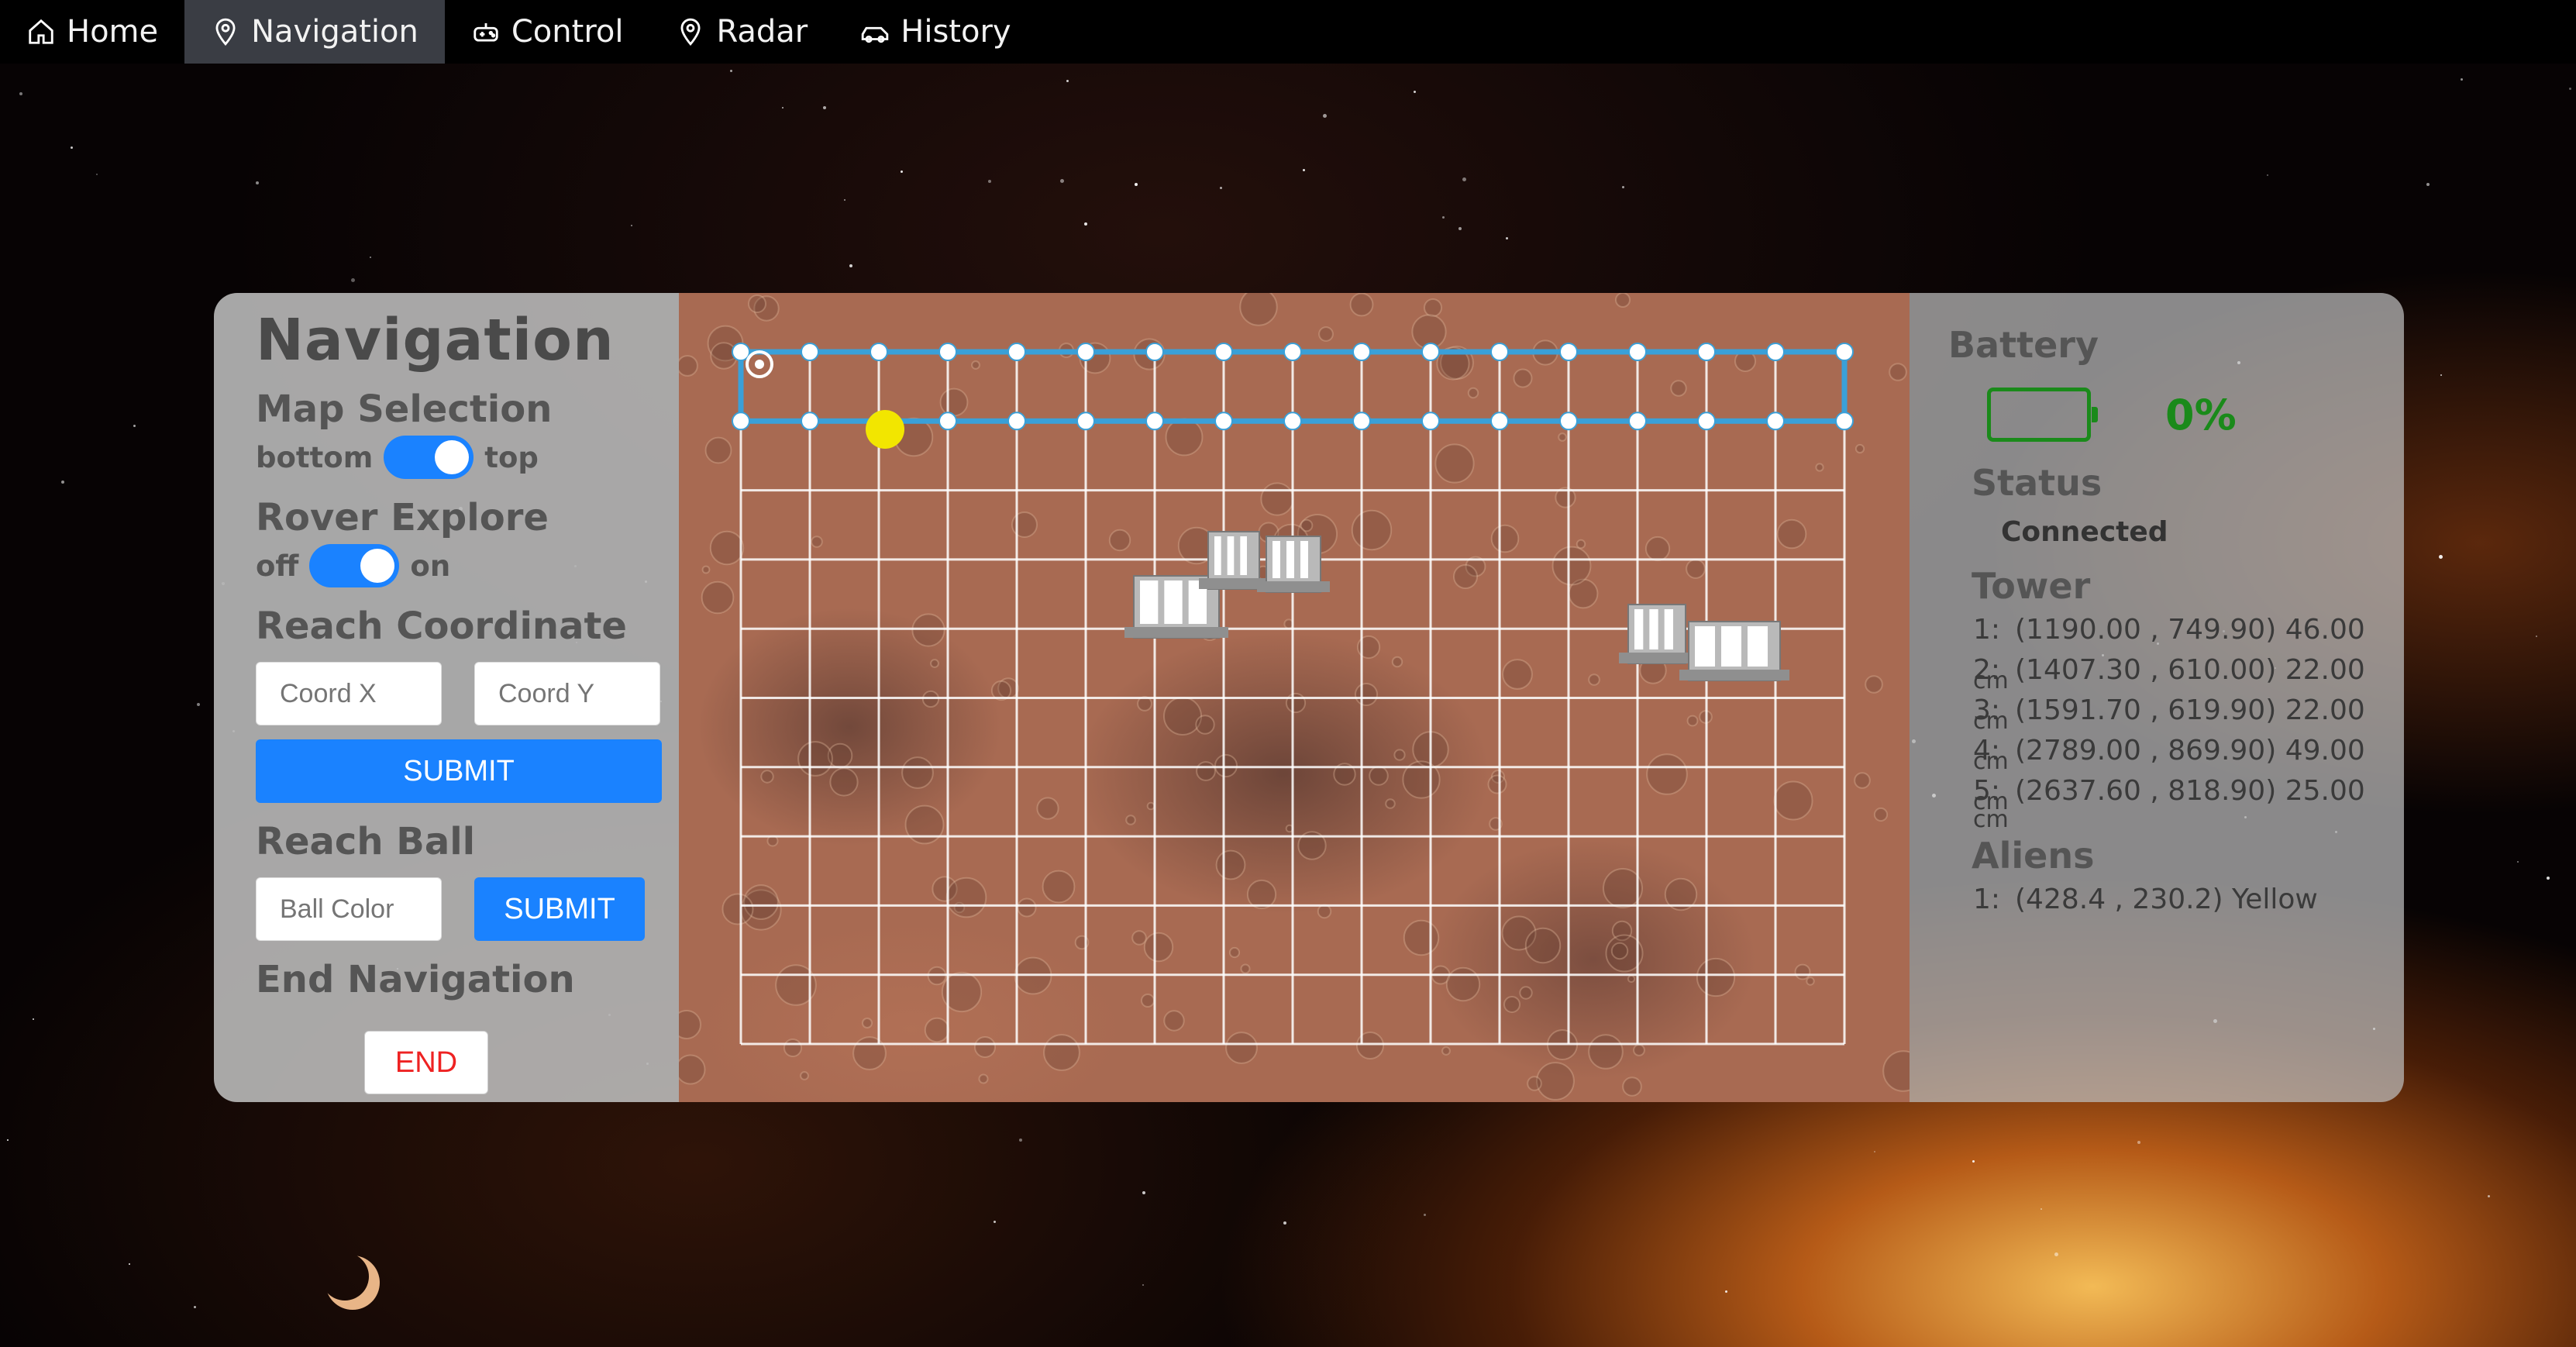 The image size is (2576, 1347). I want to click on nav-control: Control, so click(547, 32).